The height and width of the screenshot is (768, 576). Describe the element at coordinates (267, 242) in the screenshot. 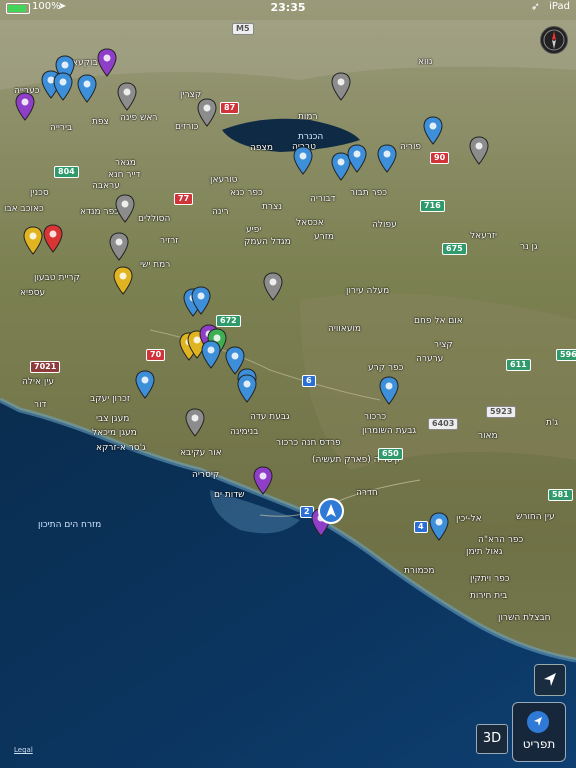

I see `place-label: מגדל העמק` at that location.